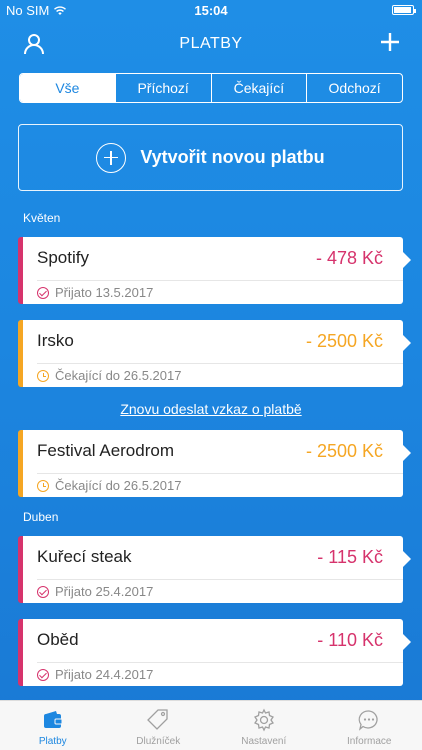  What do you see at coordinates (111, 157) in the screenshot?
I see `plus-circle-icon` at bounding box center [111, 157].